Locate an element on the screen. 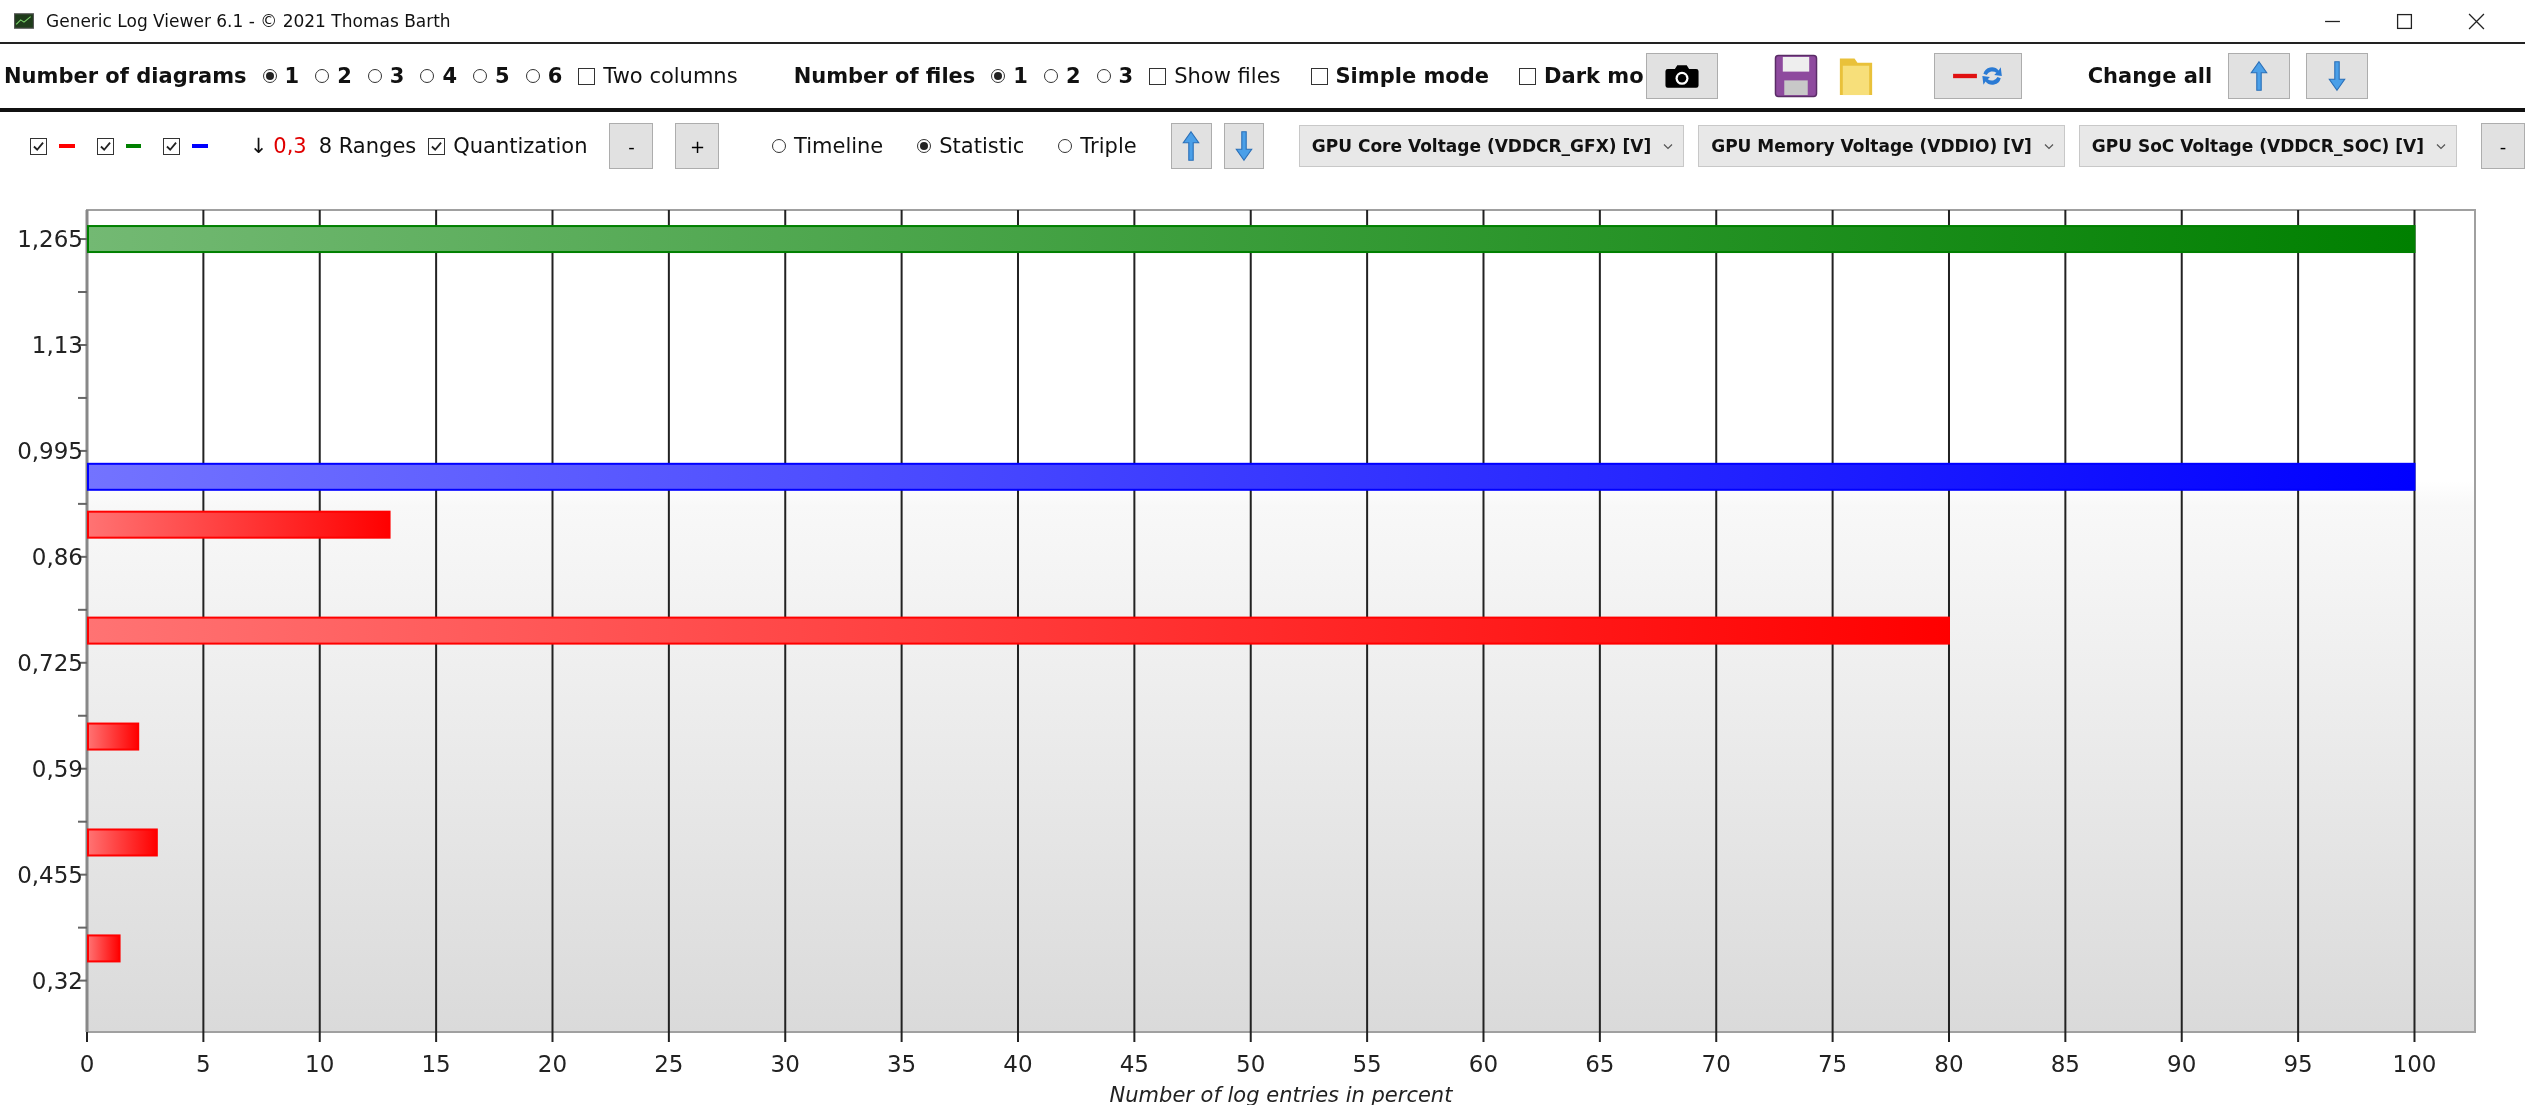 The height and width of the screenshot is (1118, 2525). y-tick-label: 0,86 is located at coordinates (57, 556).